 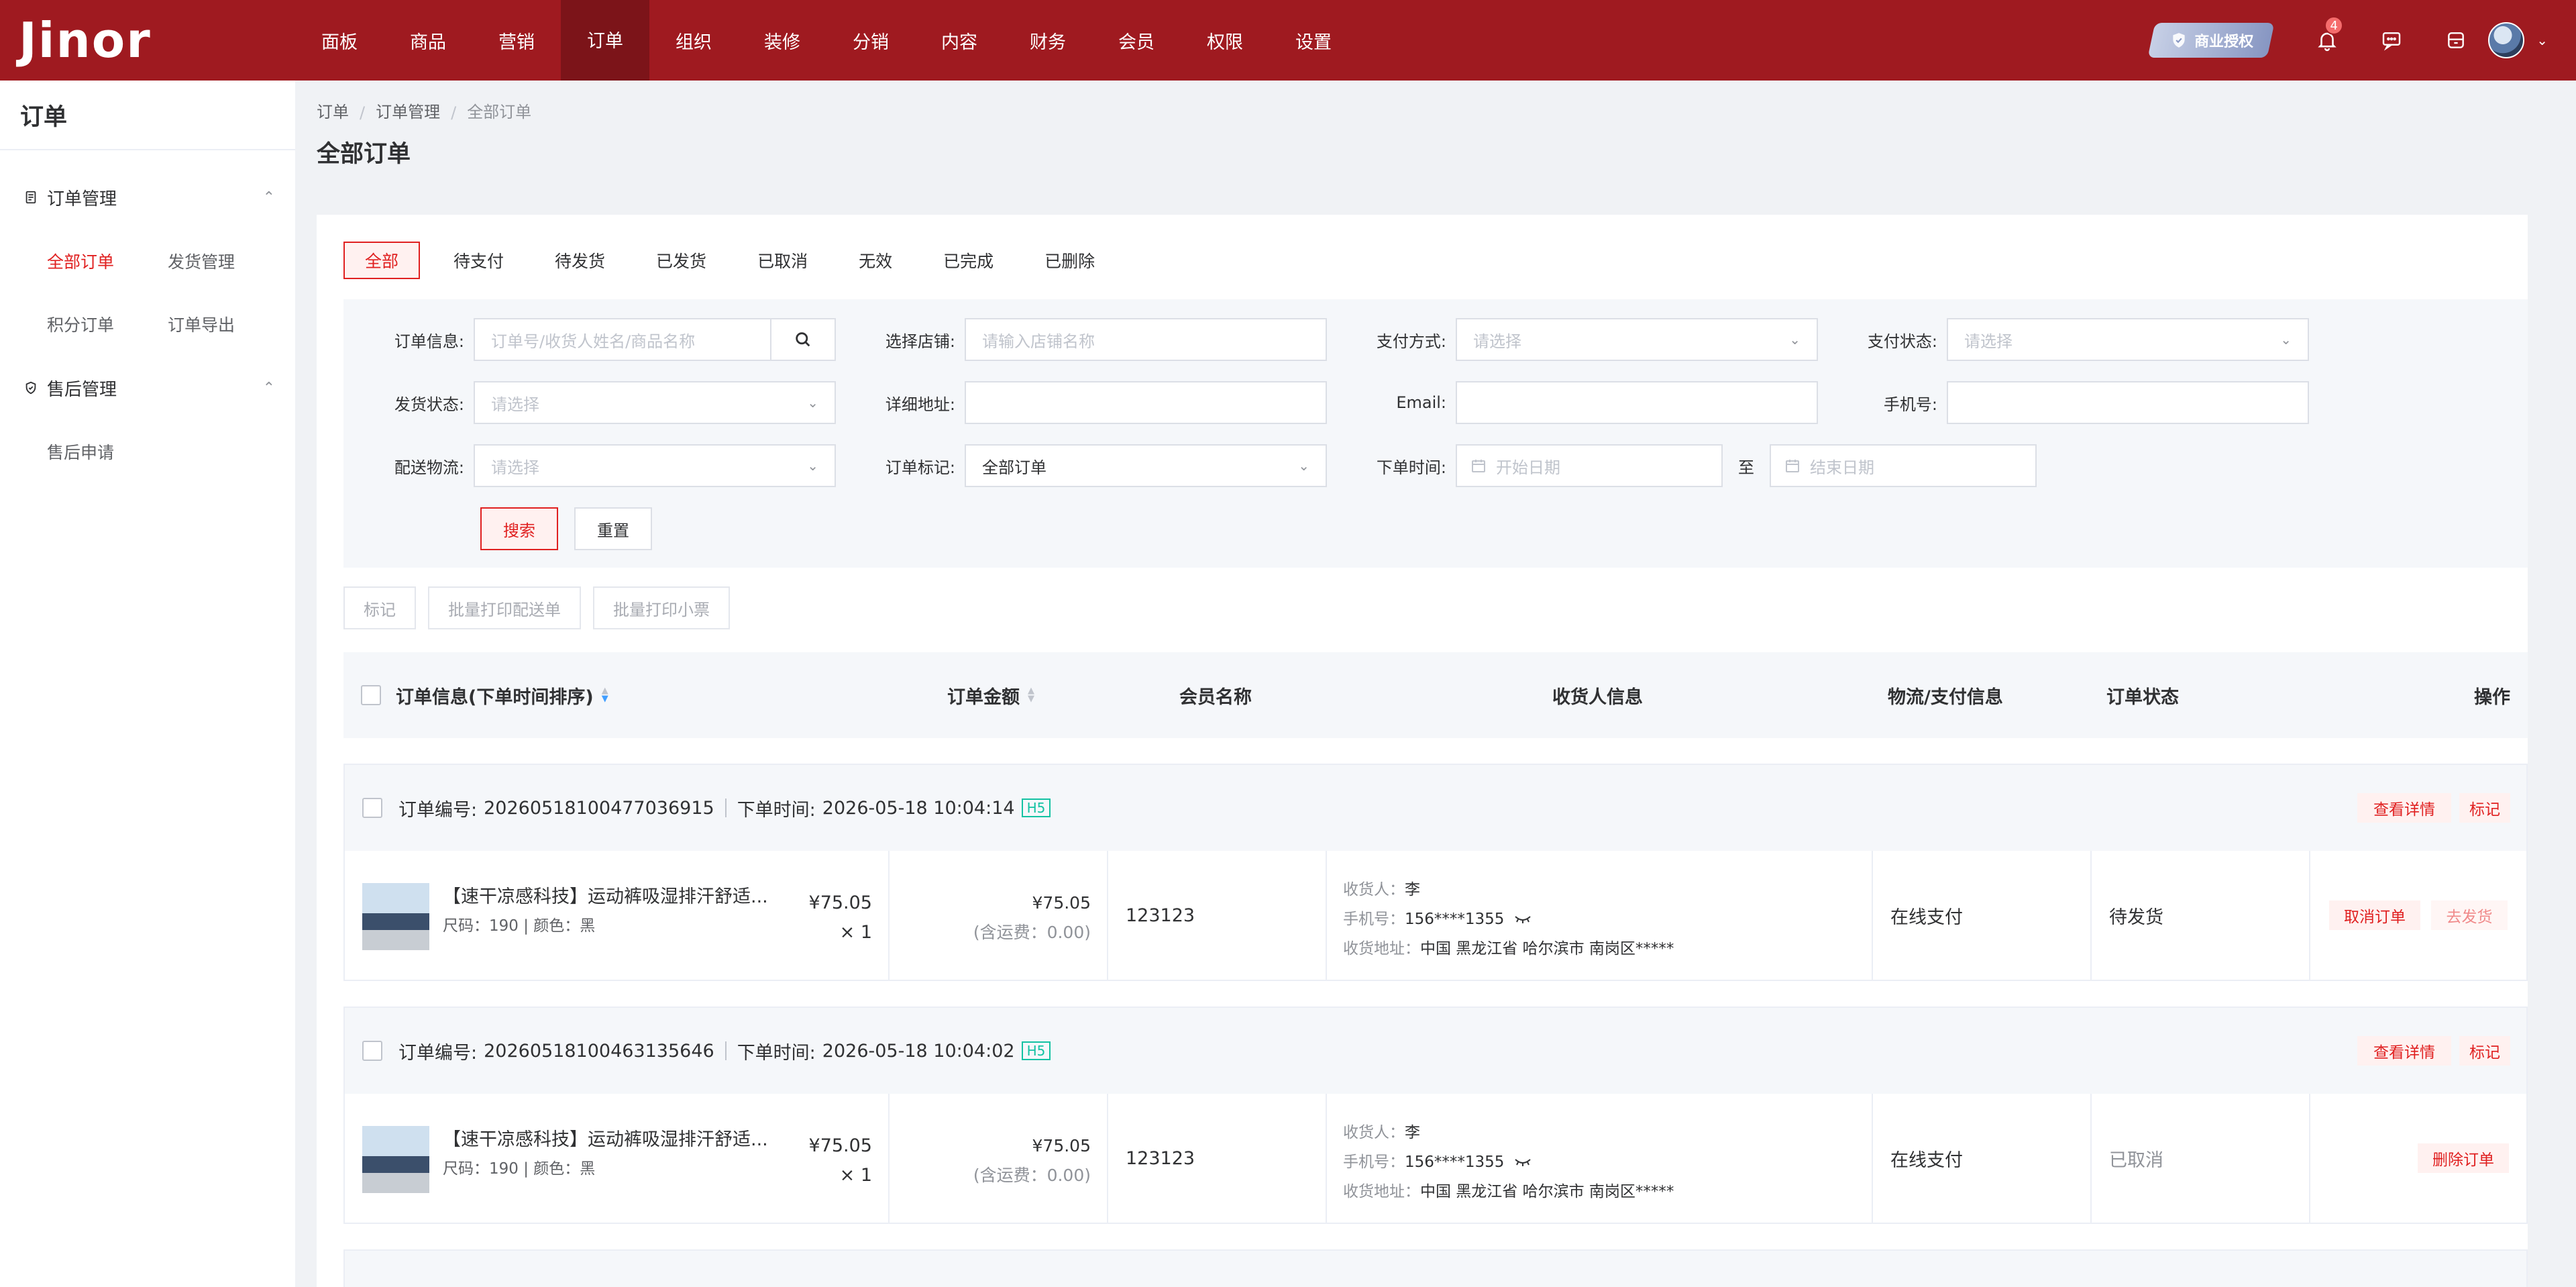 What do you see at coordinates (1381, 949) in the screenshot?
I see `address-label: 收货地址：` at bounding box center [1381, 949].